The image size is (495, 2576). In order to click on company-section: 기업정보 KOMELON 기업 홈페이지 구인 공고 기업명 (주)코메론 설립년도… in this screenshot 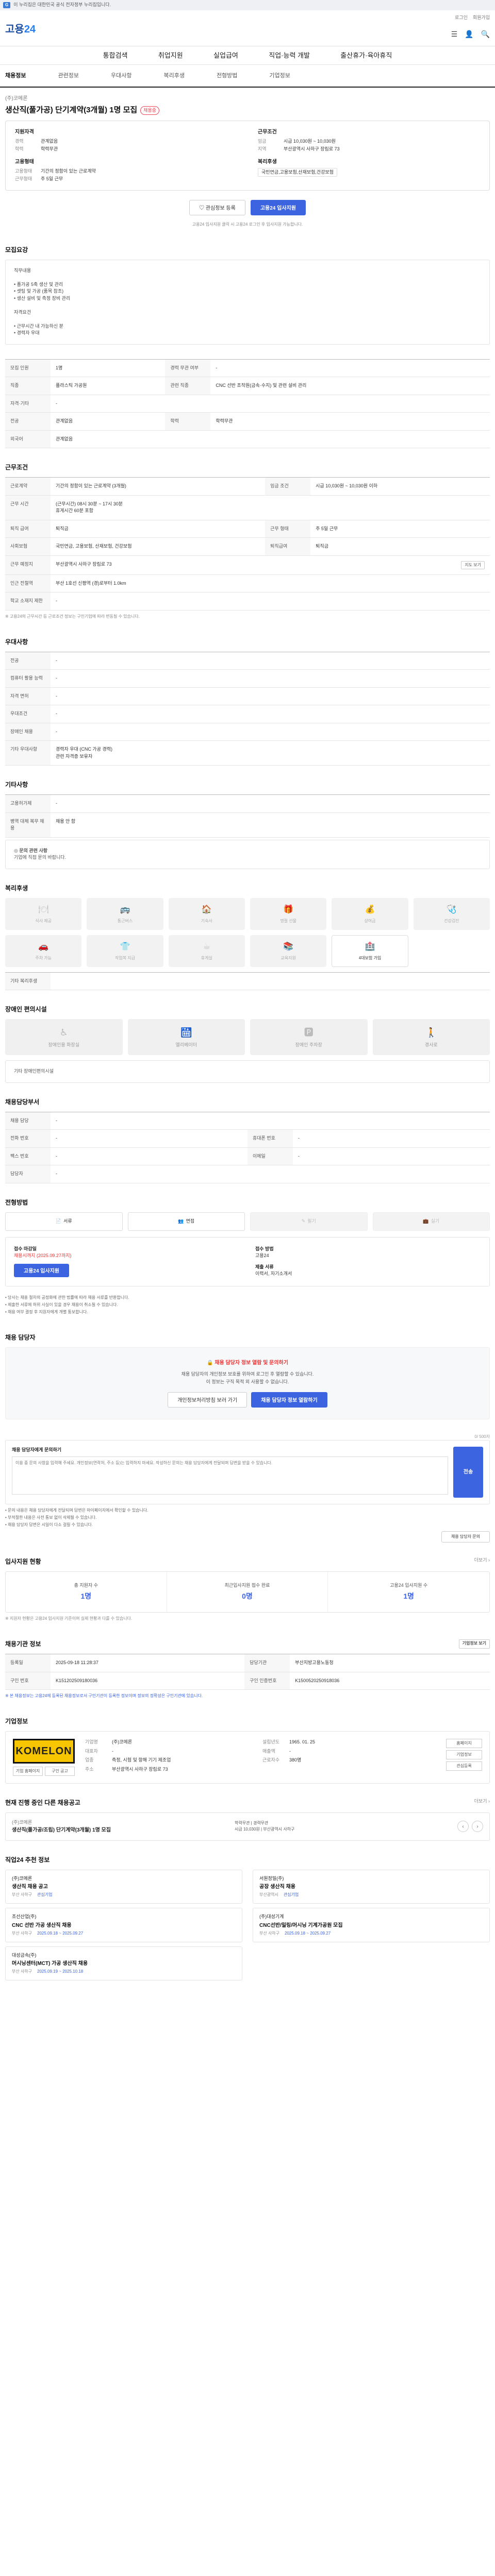, I will do `click(247, 1747)`.